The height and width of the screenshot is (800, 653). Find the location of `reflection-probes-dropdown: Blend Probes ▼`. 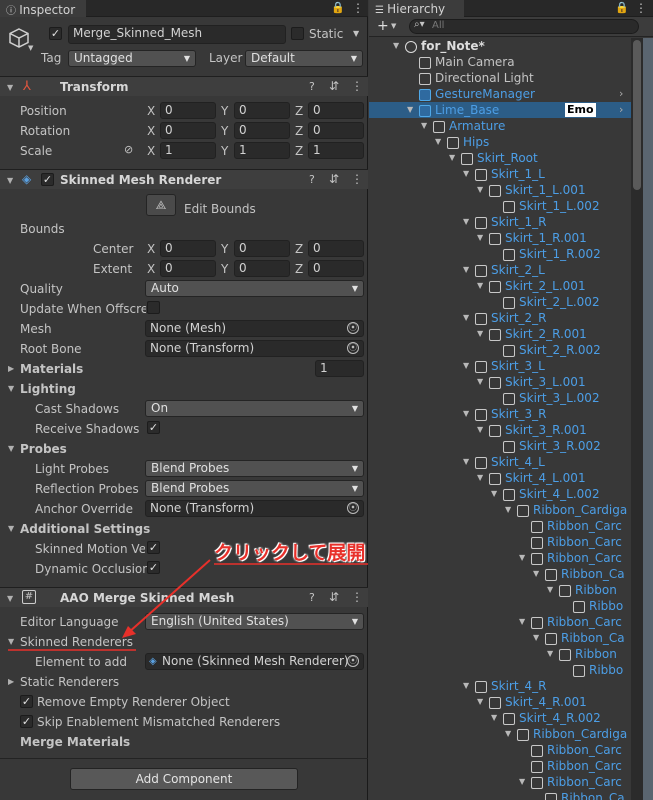

reflection-probes-dropdown: Blend Probes ▼ is located at coordinates (254, 488).